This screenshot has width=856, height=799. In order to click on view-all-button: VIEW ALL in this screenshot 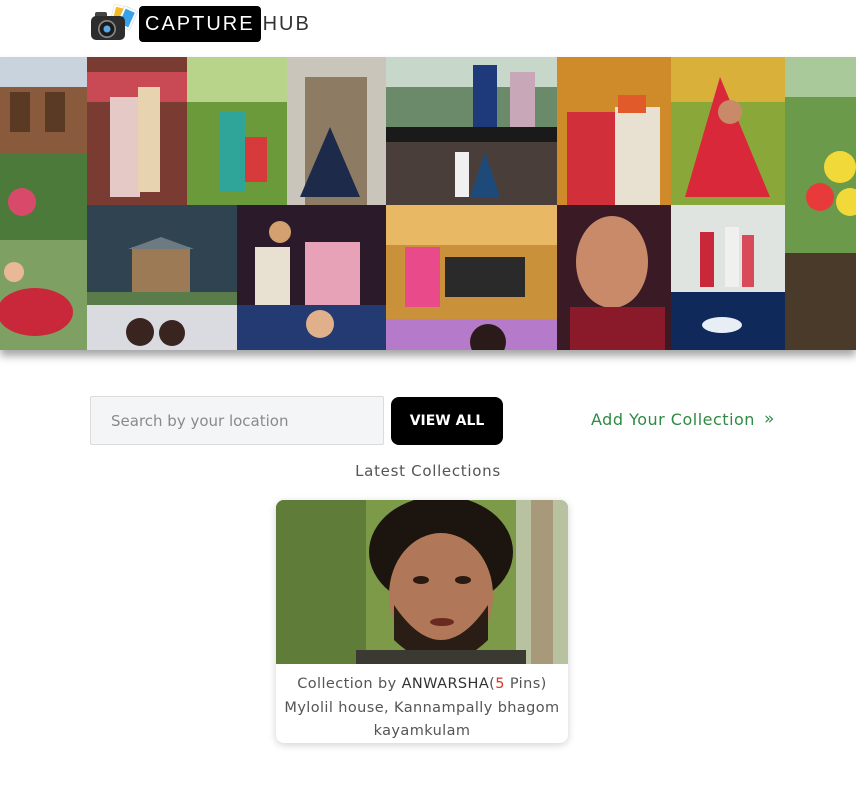, I will do `click(447, 421)`.